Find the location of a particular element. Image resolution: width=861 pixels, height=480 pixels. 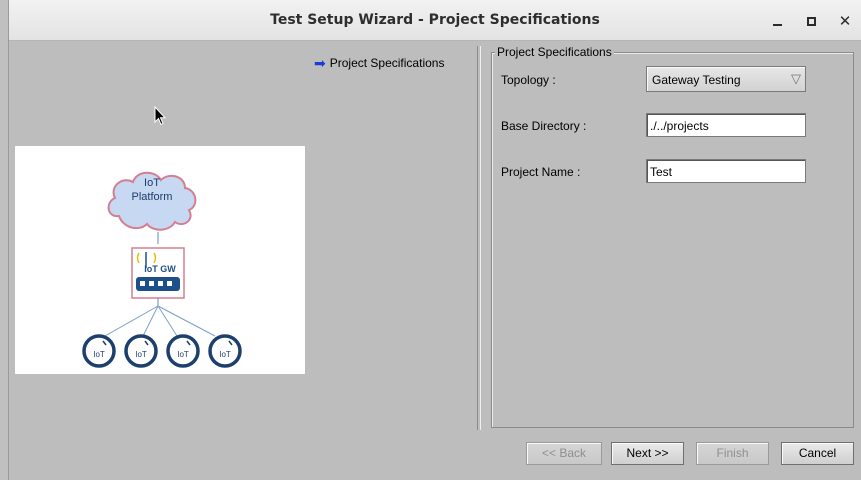

back-button: << Back is located at coordinates (564, 453).